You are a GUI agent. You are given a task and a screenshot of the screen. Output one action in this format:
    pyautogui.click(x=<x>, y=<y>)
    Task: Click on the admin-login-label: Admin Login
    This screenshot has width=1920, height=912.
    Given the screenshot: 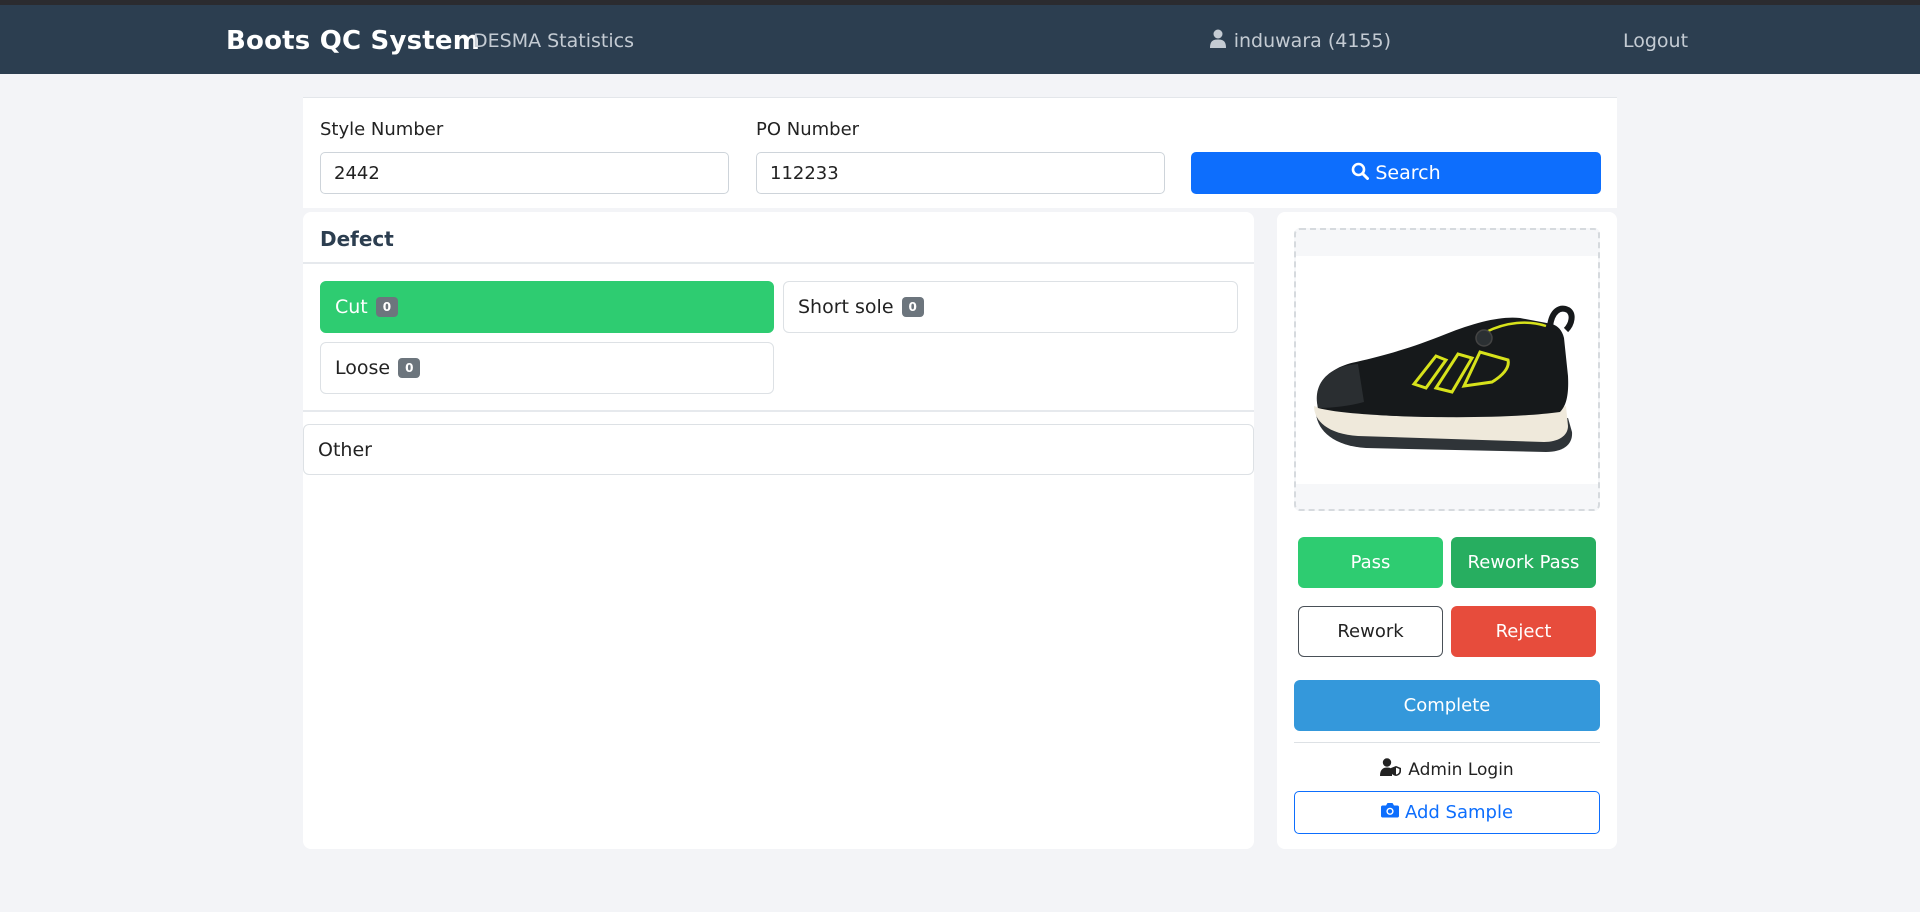 What is the action you would take?
    pyautogui.click(x=1461, y=769)
    